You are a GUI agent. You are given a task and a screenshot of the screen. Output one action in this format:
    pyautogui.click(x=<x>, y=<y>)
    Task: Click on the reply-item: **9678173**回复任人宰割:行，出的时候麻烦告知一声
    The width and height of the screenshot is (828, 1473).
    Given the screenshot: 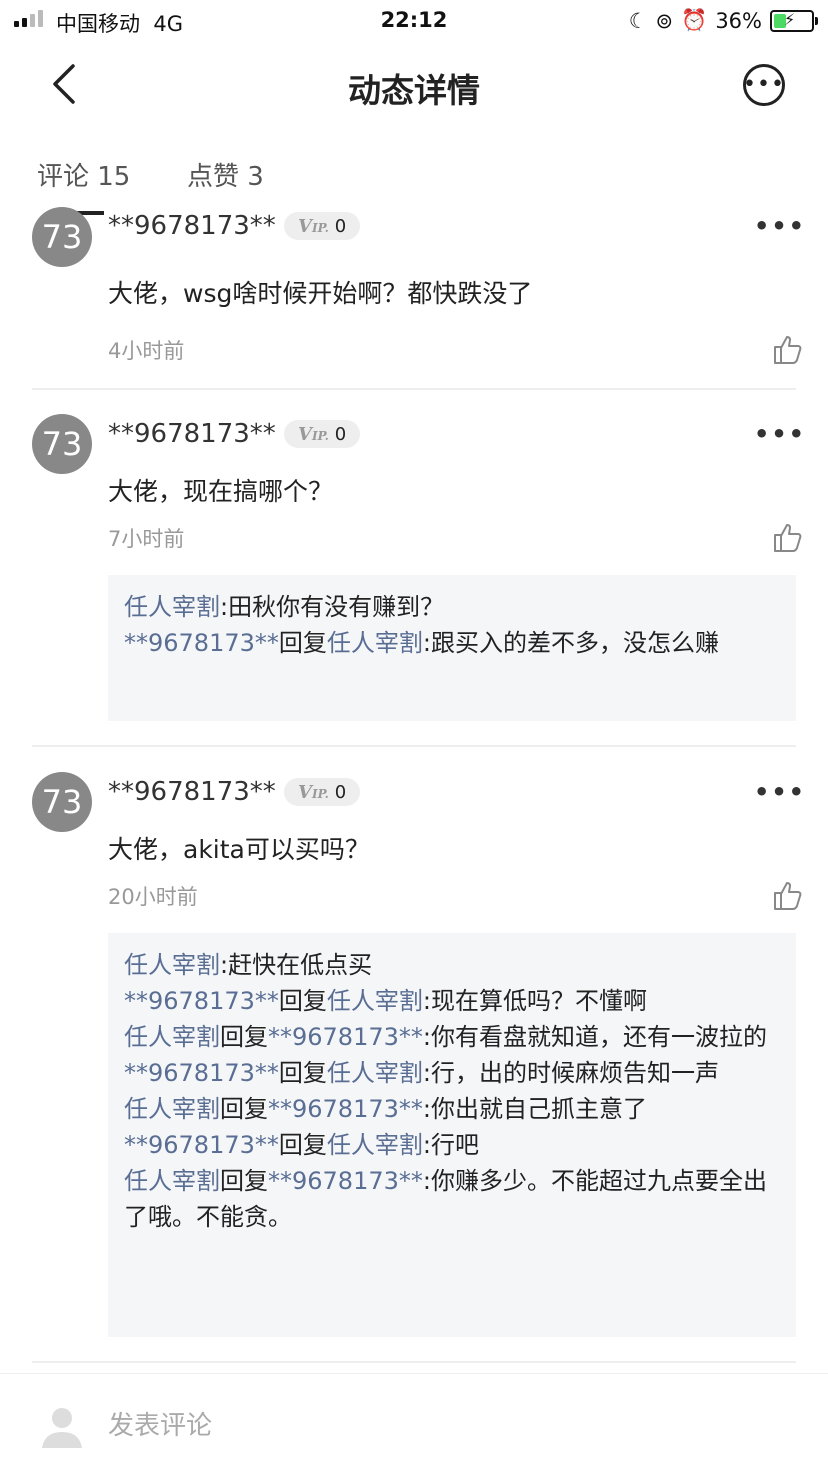 What is the action you would take?
    pyautogui.click(x=452, y=1073)
    